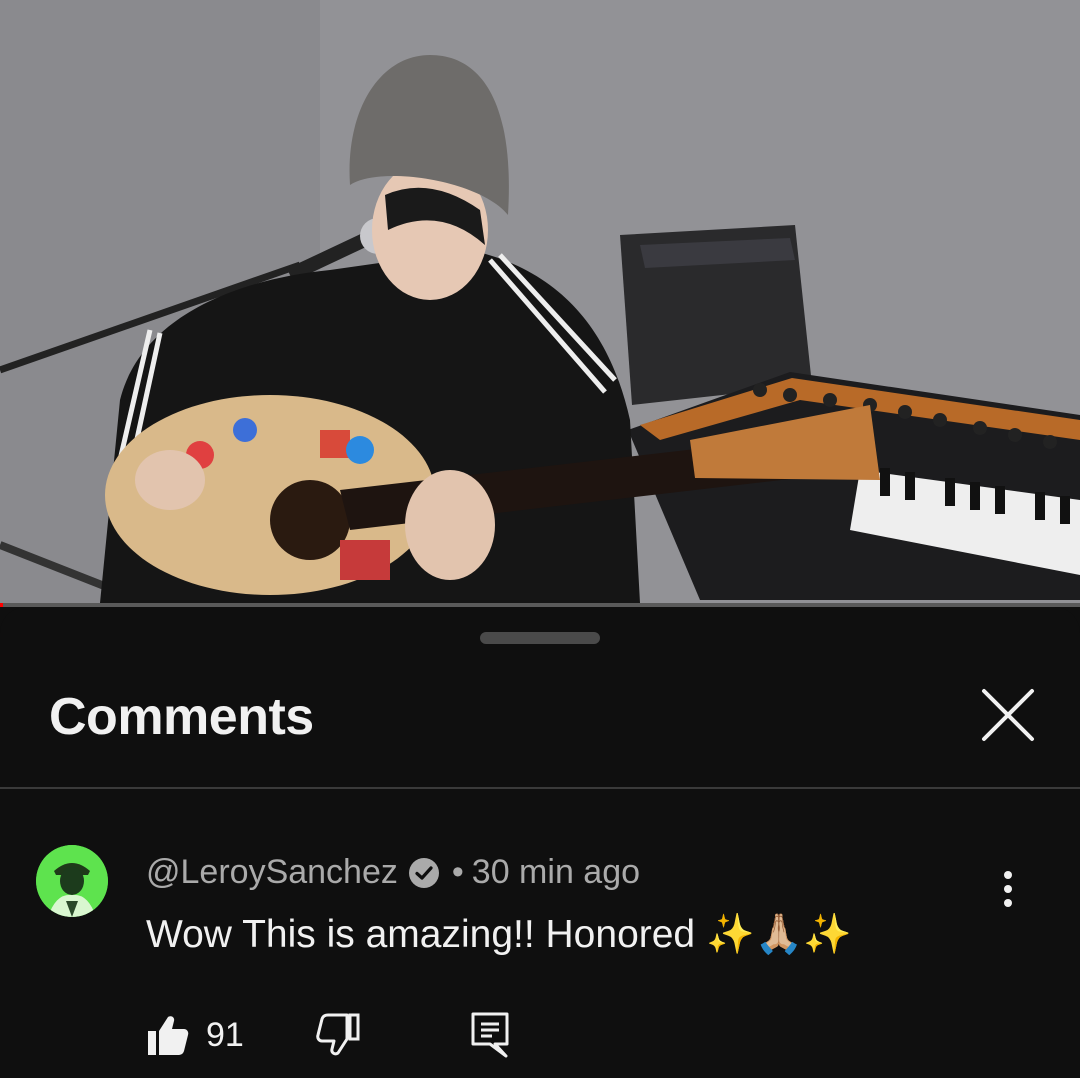 Image resolution: width=1080 pixels, height=1078 pixels. I want to click on close-button, so click(1008, 715).